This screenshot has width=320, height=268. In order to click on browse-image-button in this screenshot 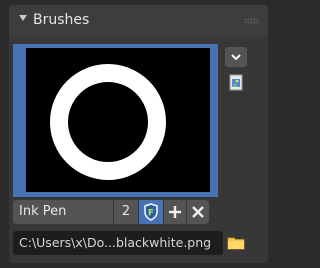, I will do `click(236, 243)`.